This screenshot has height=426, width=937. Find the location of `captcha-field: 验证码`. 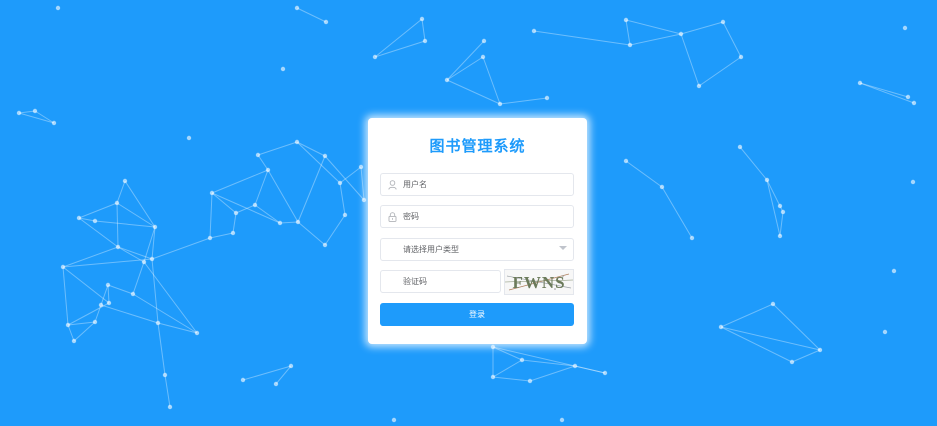

captcha-field: 验证码 is located at coordinates (440, 281).